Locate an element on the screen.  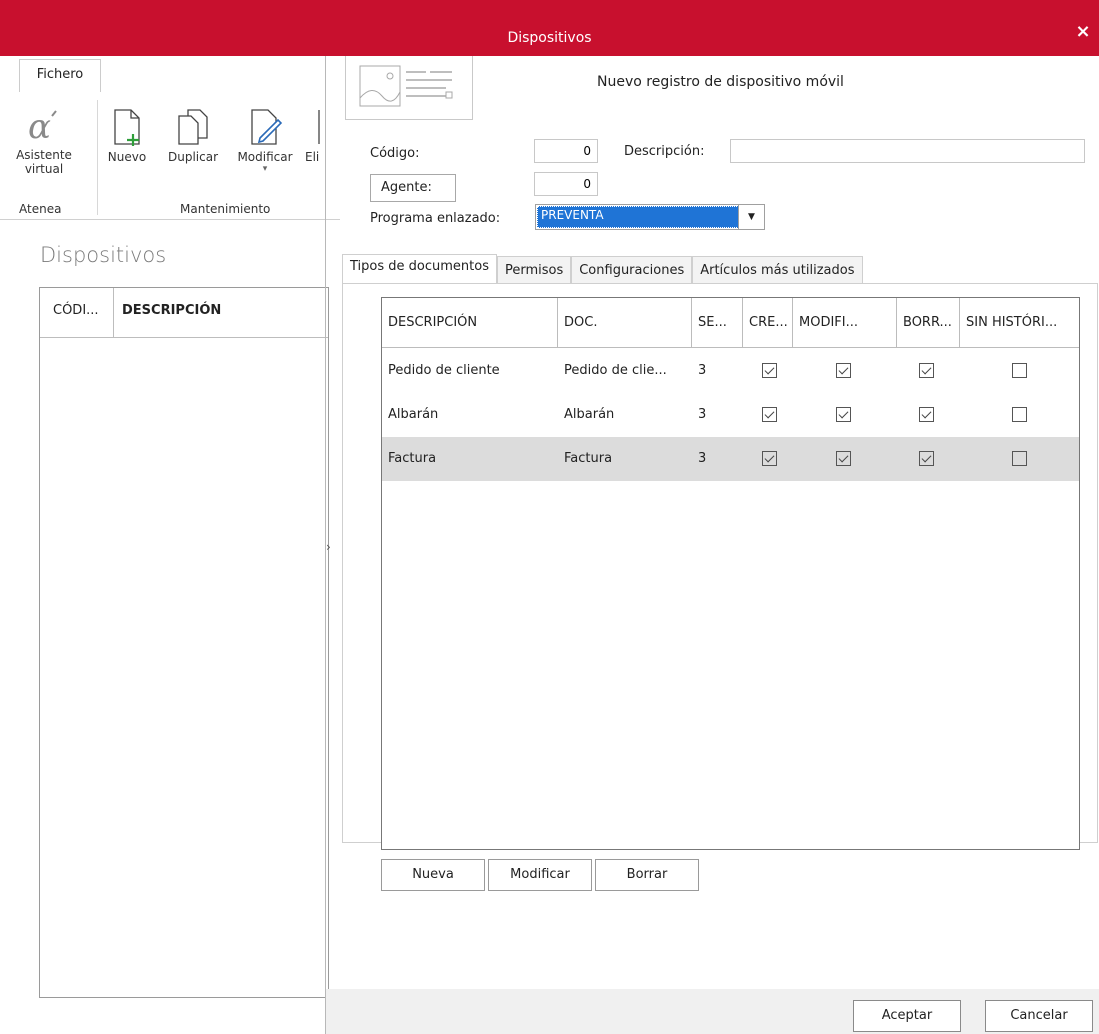
edit-document-icon is located at coordinates (267, 127).